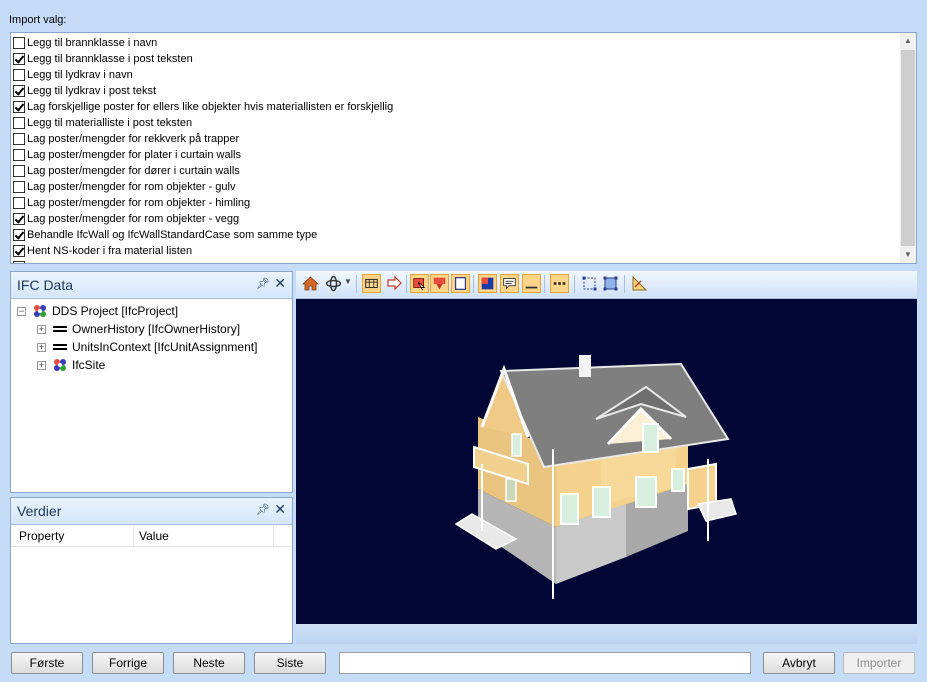 Image resolution: width=927 pixels, height=682 pixels. What do you see at coordinates (509, 283) in the screenshot?
I see `annotation-icon` at bounding box center [509, 283].